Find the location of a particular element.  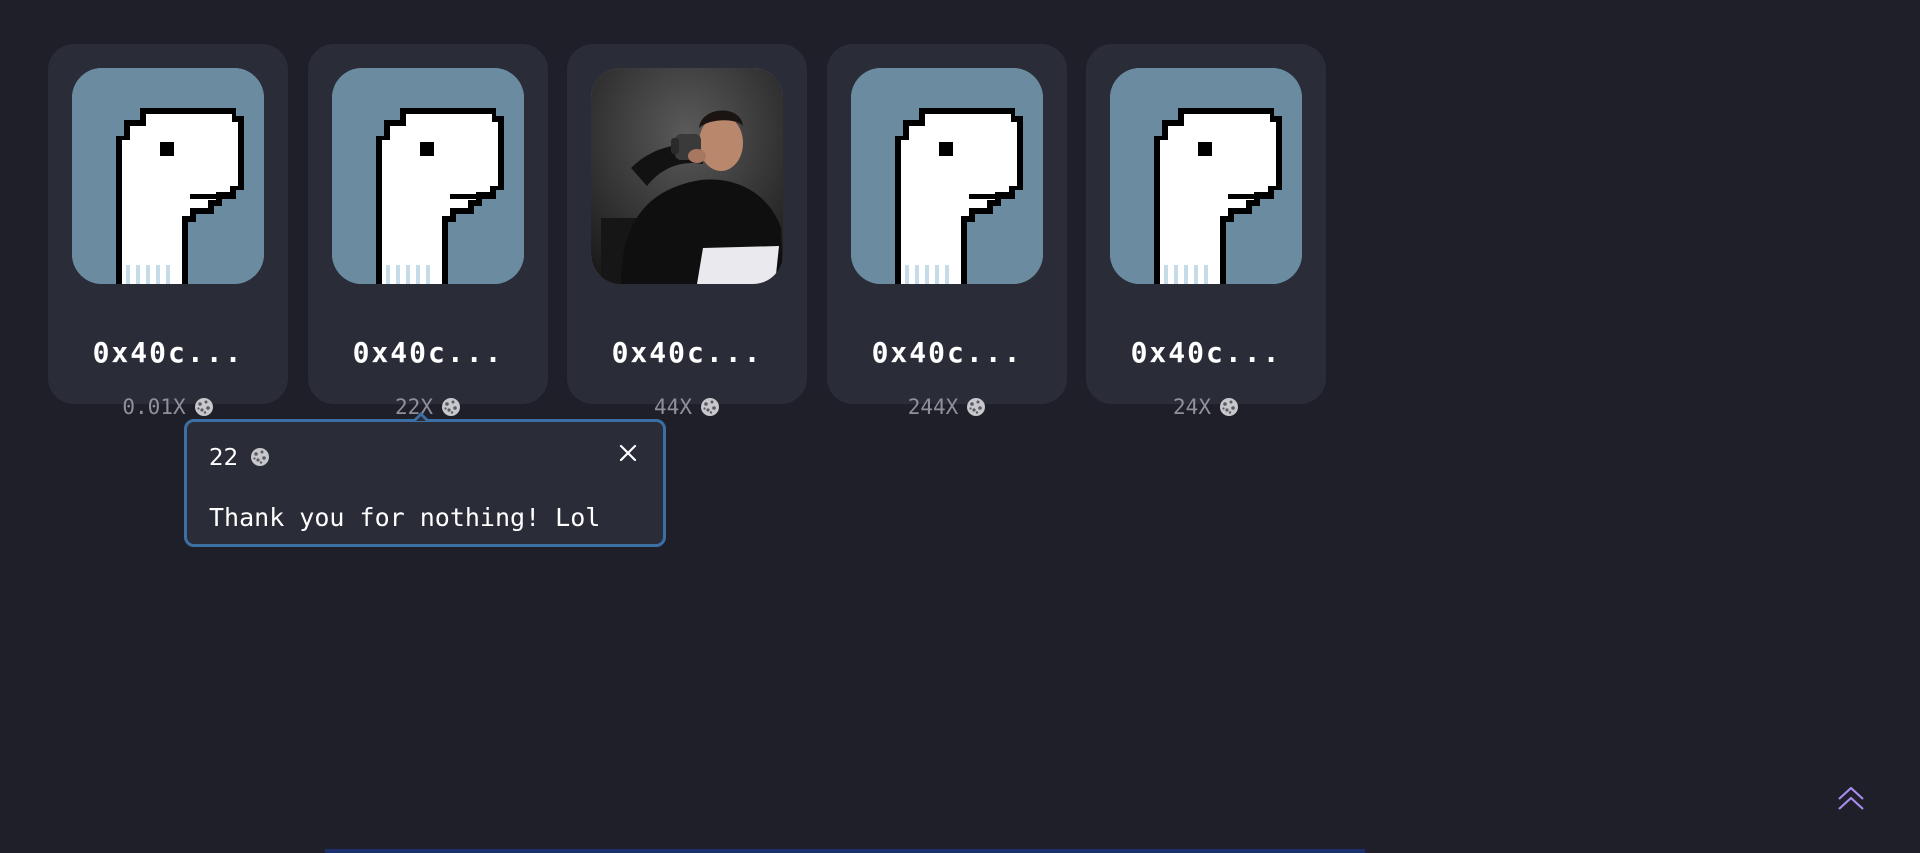

multiplier-value: 0.01X is located at coordinates (154, 407).